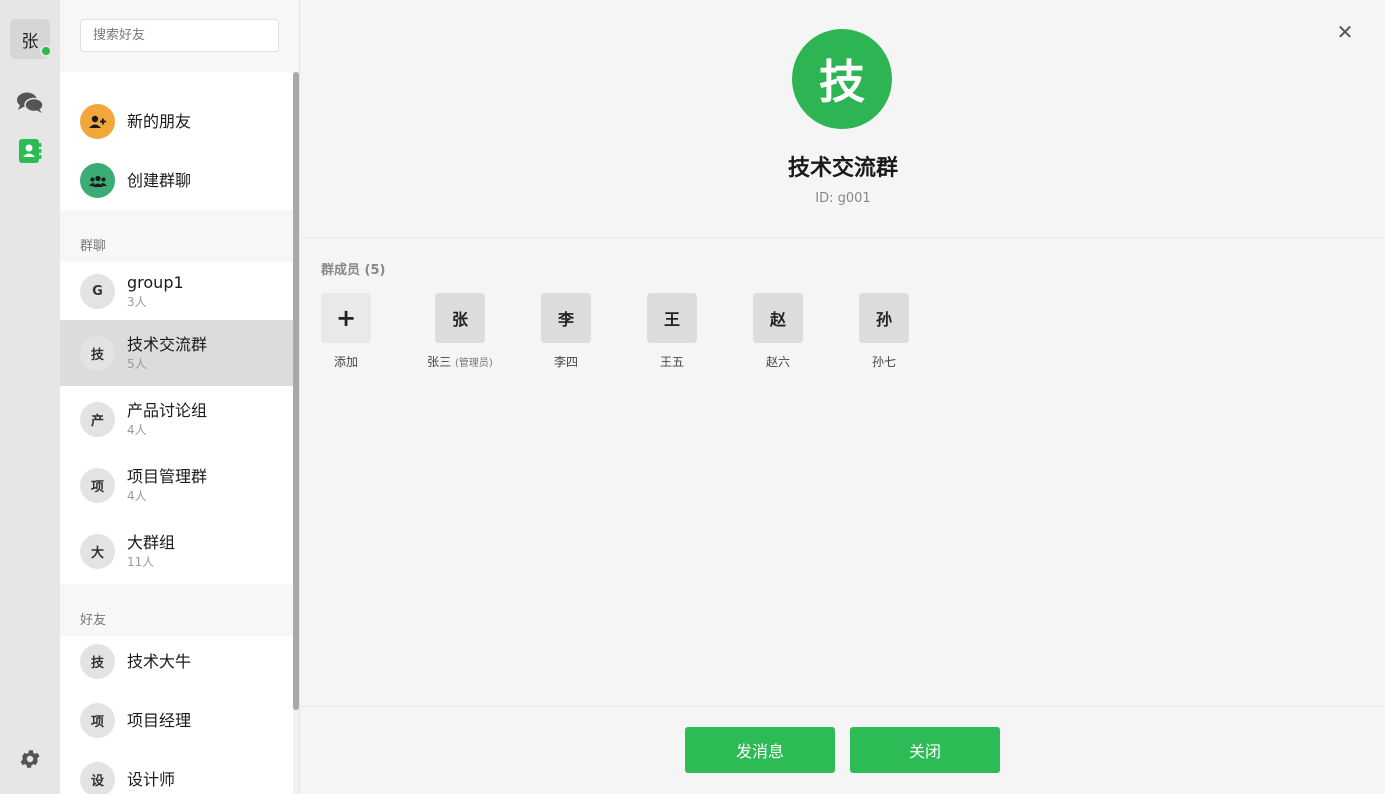 The height and width of the screenshot is (794, 1385). Describe the element at coordinates (346, 362) in the screenshot. I see `add-member-label: 添加` at that location.